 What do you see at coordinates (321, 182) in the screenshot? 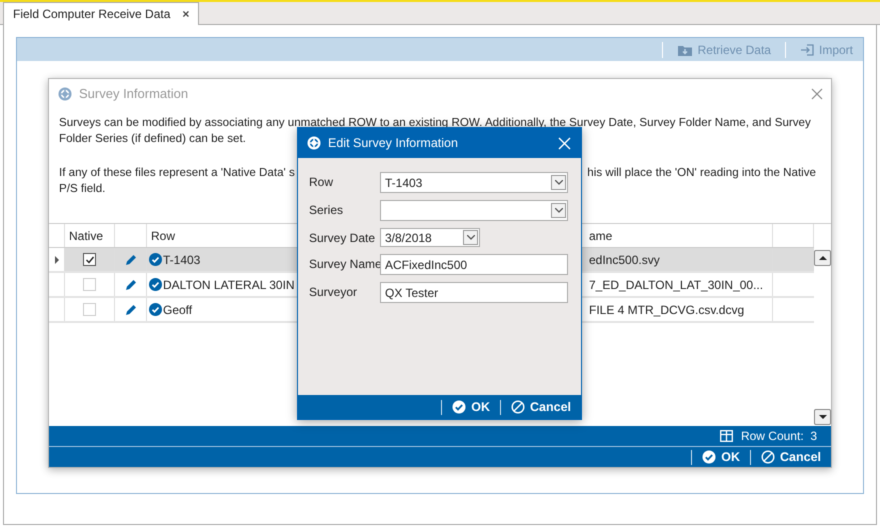
I see `field-label: Row` at bounding box center [321, 182].